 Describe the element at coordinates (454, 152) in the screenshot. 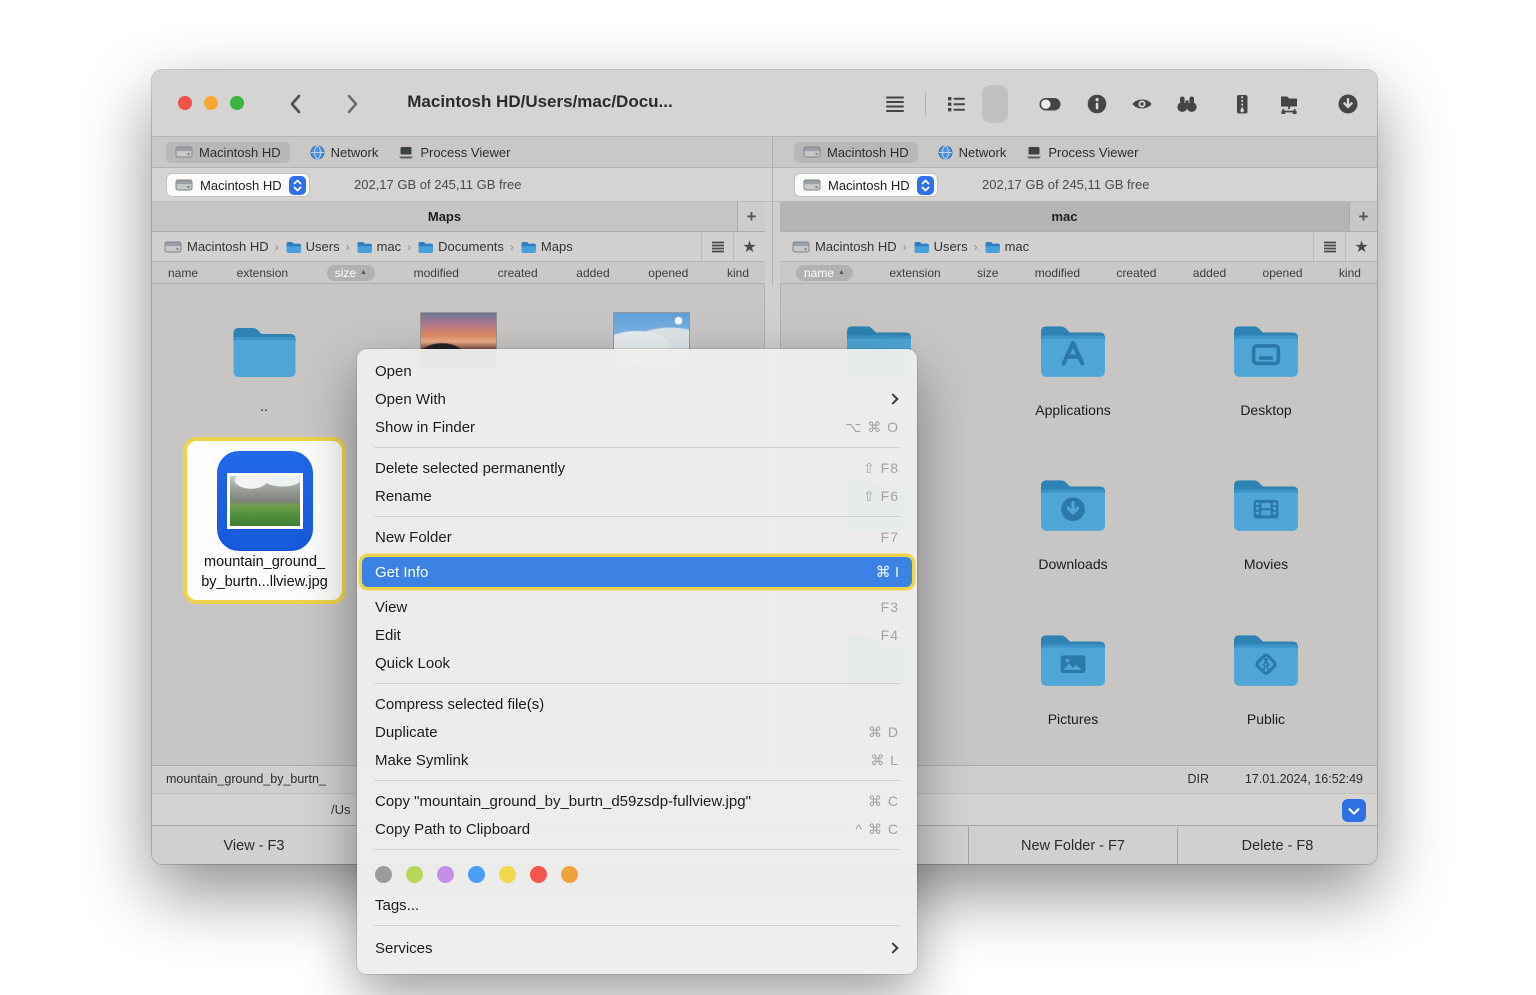

I see `left-tab-process-viewer: Process Viewer` at that location.